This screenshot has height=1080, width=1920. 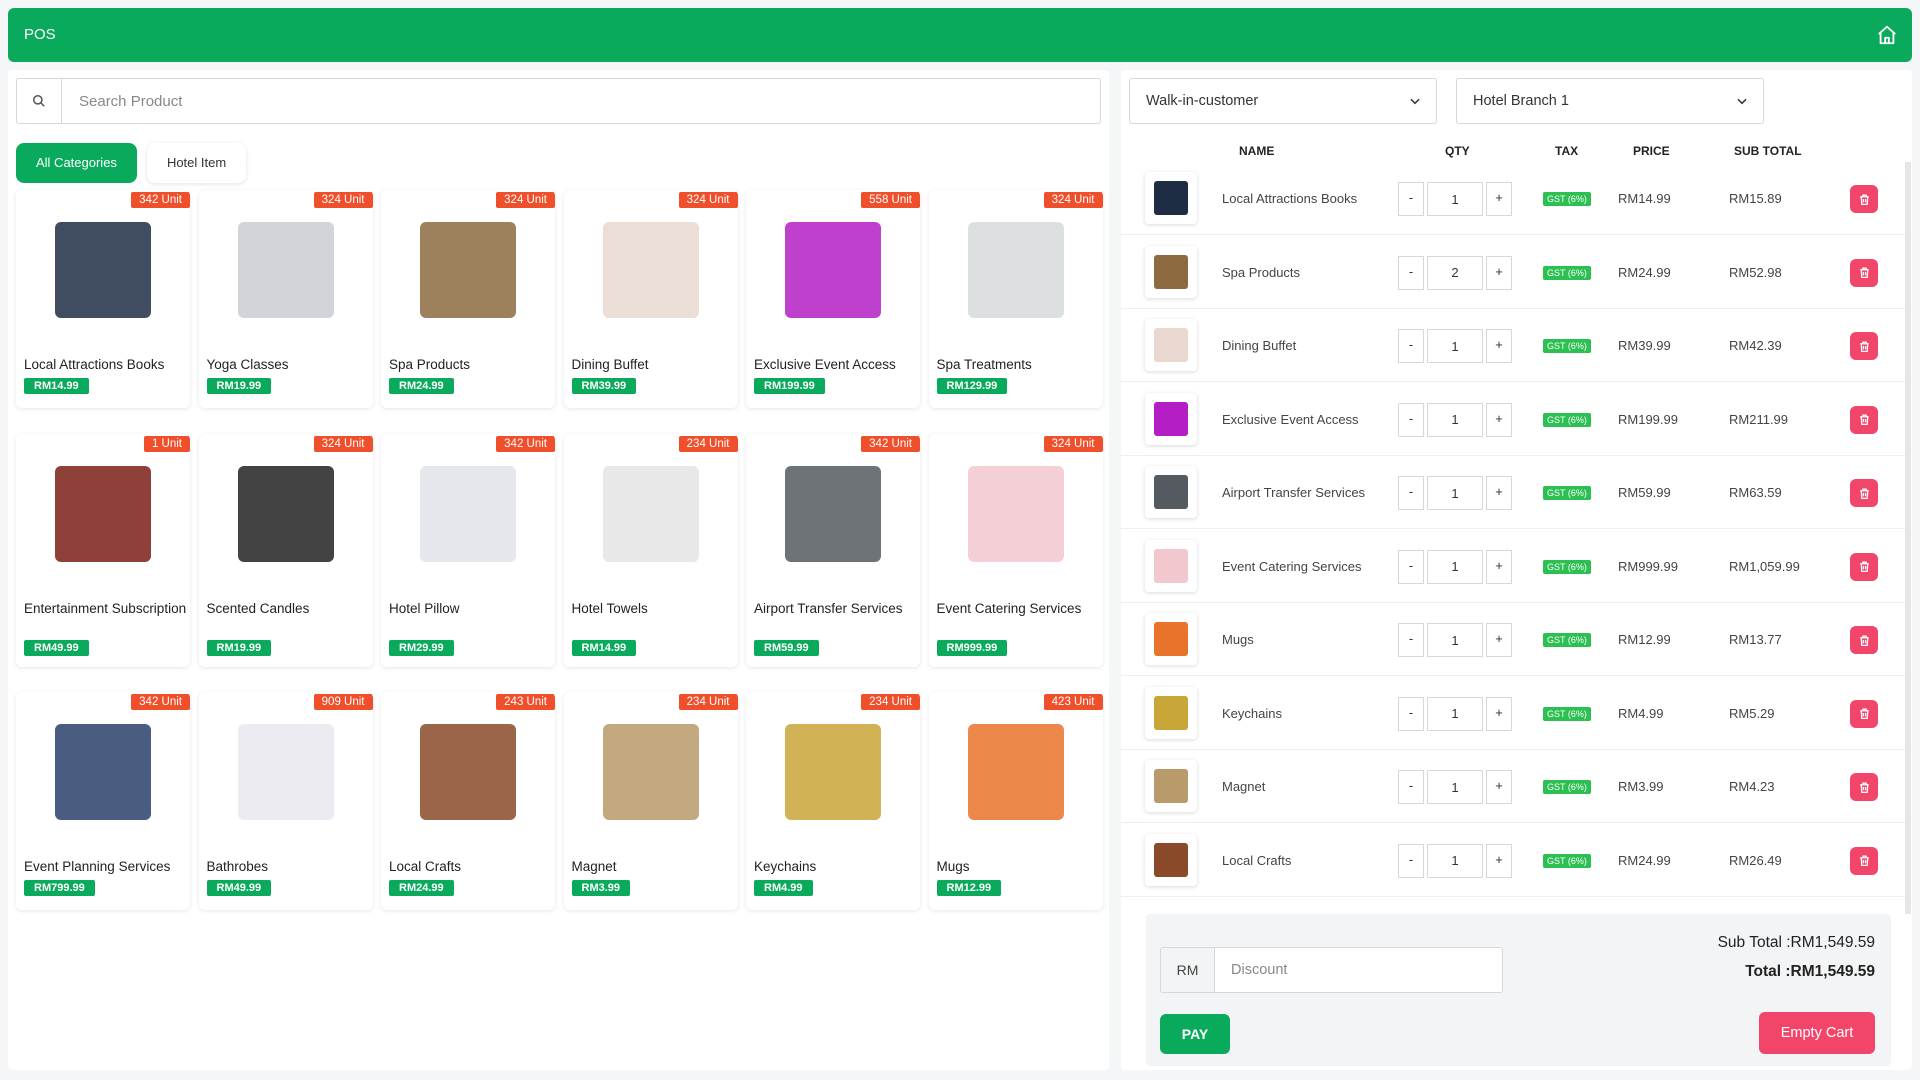 What do you see at coordinates (1290, 419) in the screenshot?
I see `cart-item-name: Exclusive Event Access` at bounding box center [1290, 419].